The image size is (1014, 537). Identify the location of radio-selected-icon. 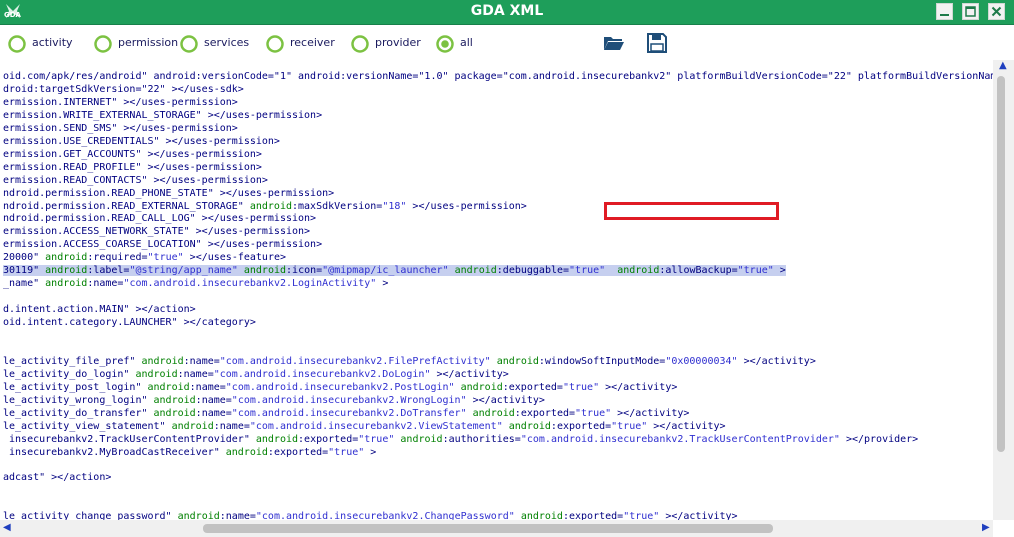
(445, 44).